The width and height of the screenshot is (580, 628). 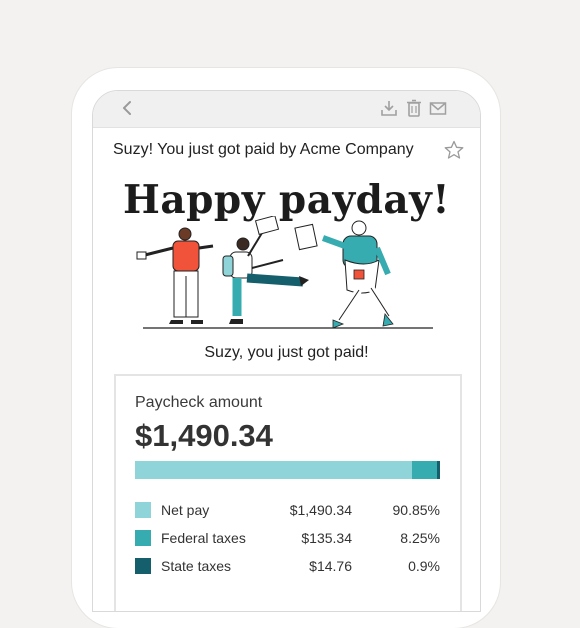 I want to click on tagline: Suzy, you just got paid!, so click(x=286, y=352).